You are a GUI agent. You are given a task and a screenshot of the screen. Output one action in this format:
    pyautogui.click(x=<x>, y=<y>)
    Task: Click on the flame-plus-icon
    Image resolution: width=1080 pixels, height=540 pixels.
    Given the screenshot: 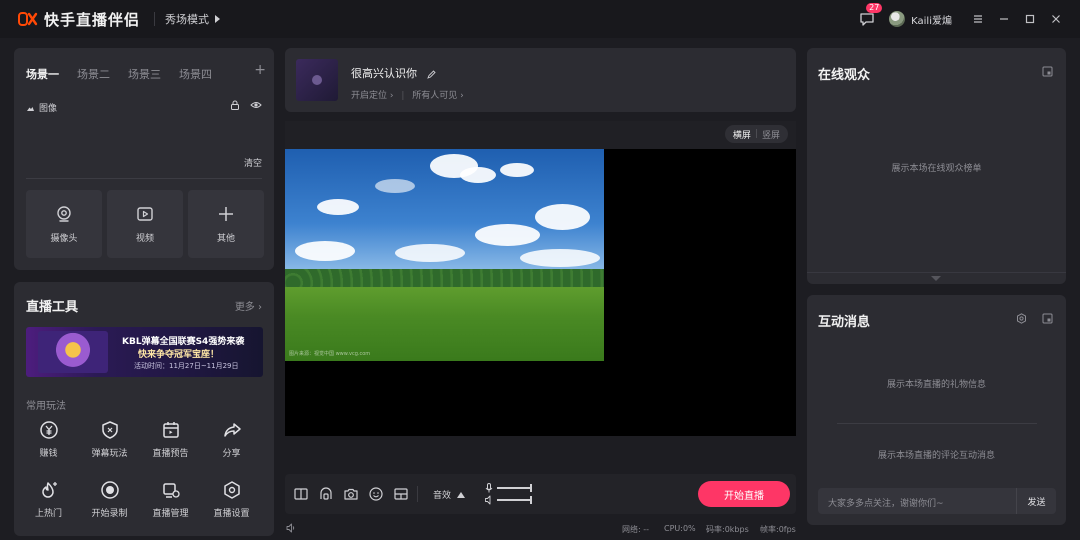 What is the action you would take?
    pyautogui.click(x=49, y=490)
    